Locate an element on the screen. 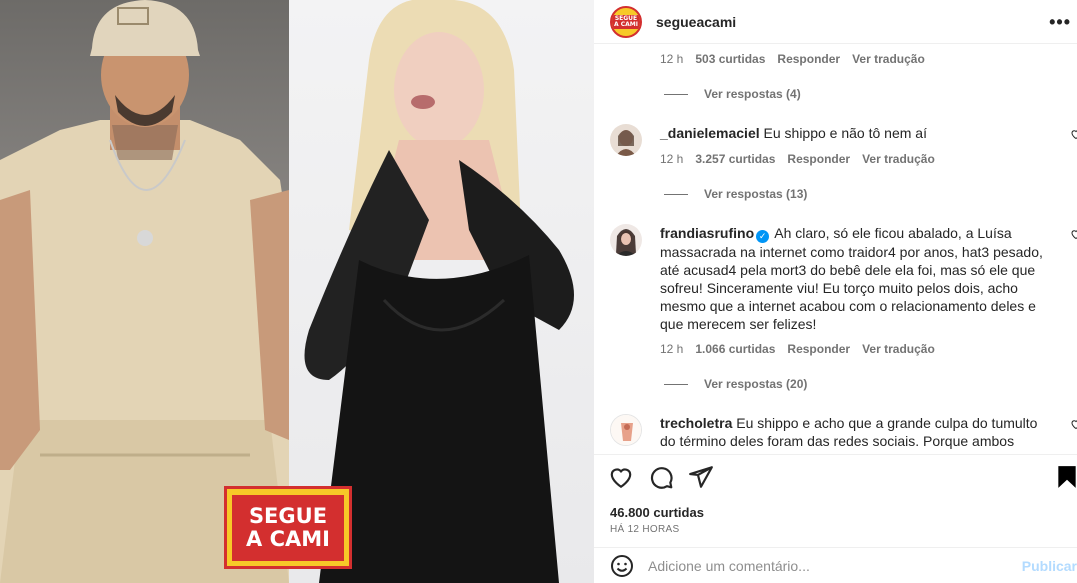 This screenshot has width=1077, height=583. comment-text: Eu shippo e não tô nem aí is located at coordinates (845, 133).